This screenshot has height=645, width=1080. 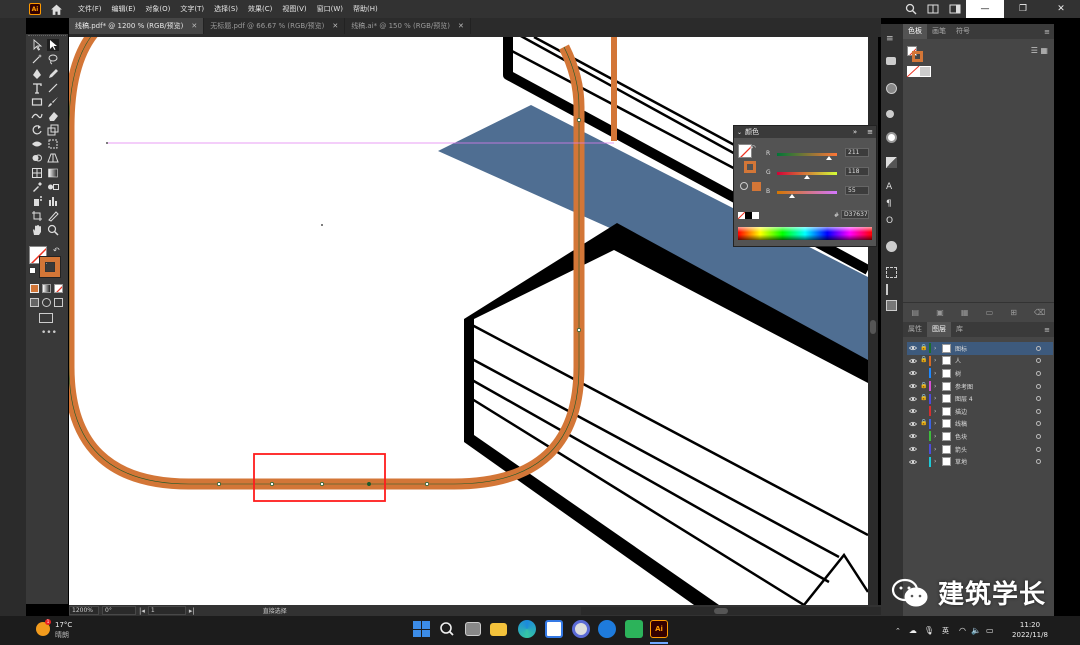 I want to click on zoom-tool-icon, so click(x=53, y=230).